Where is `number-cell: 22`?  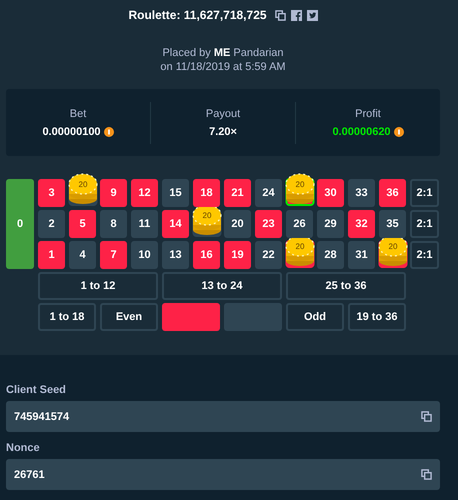
number-cell: 22 is located at coordinates (268, 255).